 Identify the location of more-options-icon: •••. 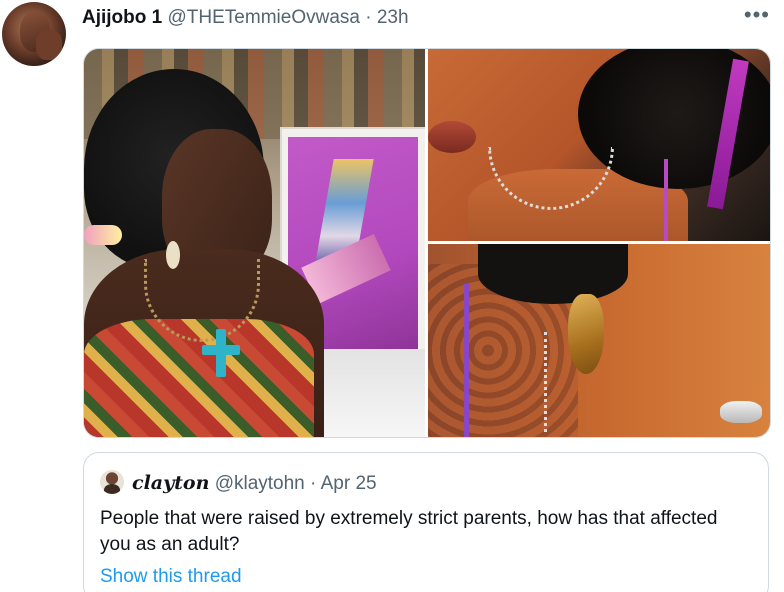
(757, 15).